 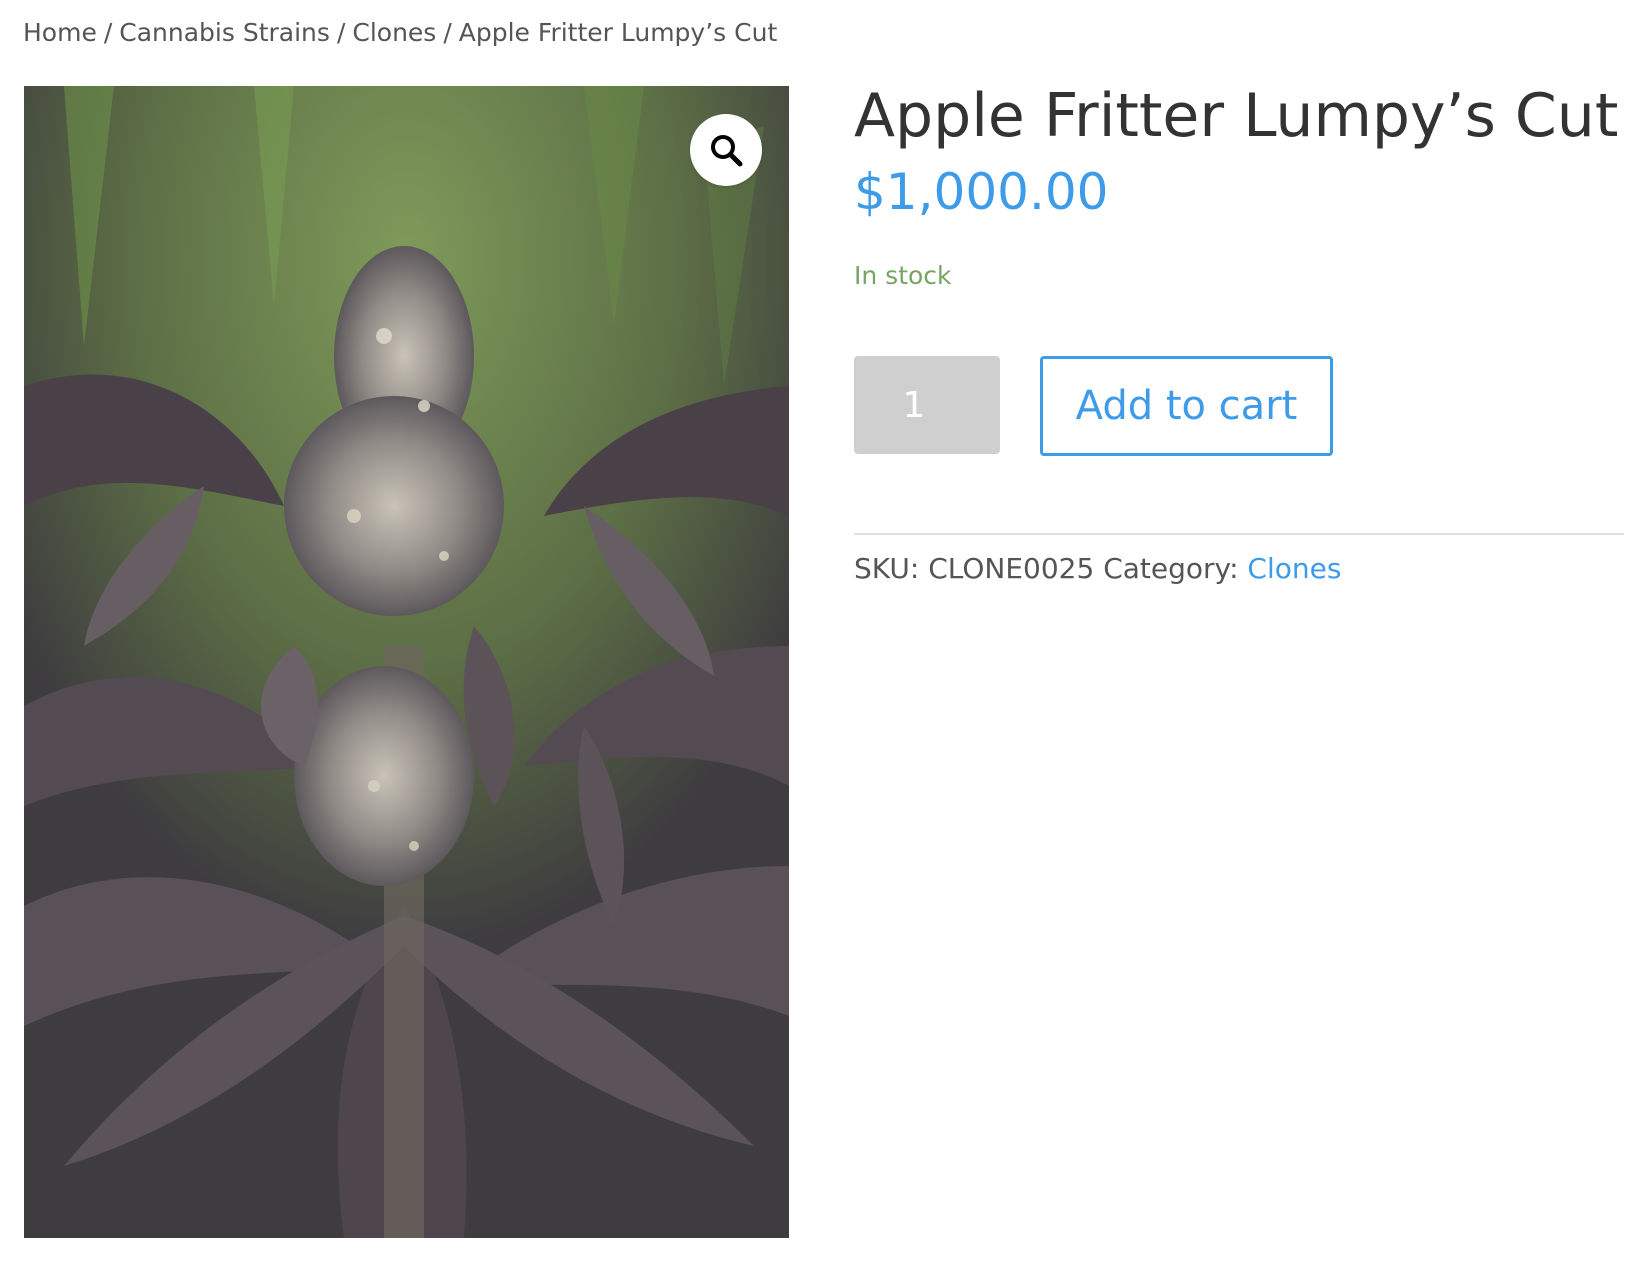 I want to click on category-label: Category:, so click(x=1171, y=568).